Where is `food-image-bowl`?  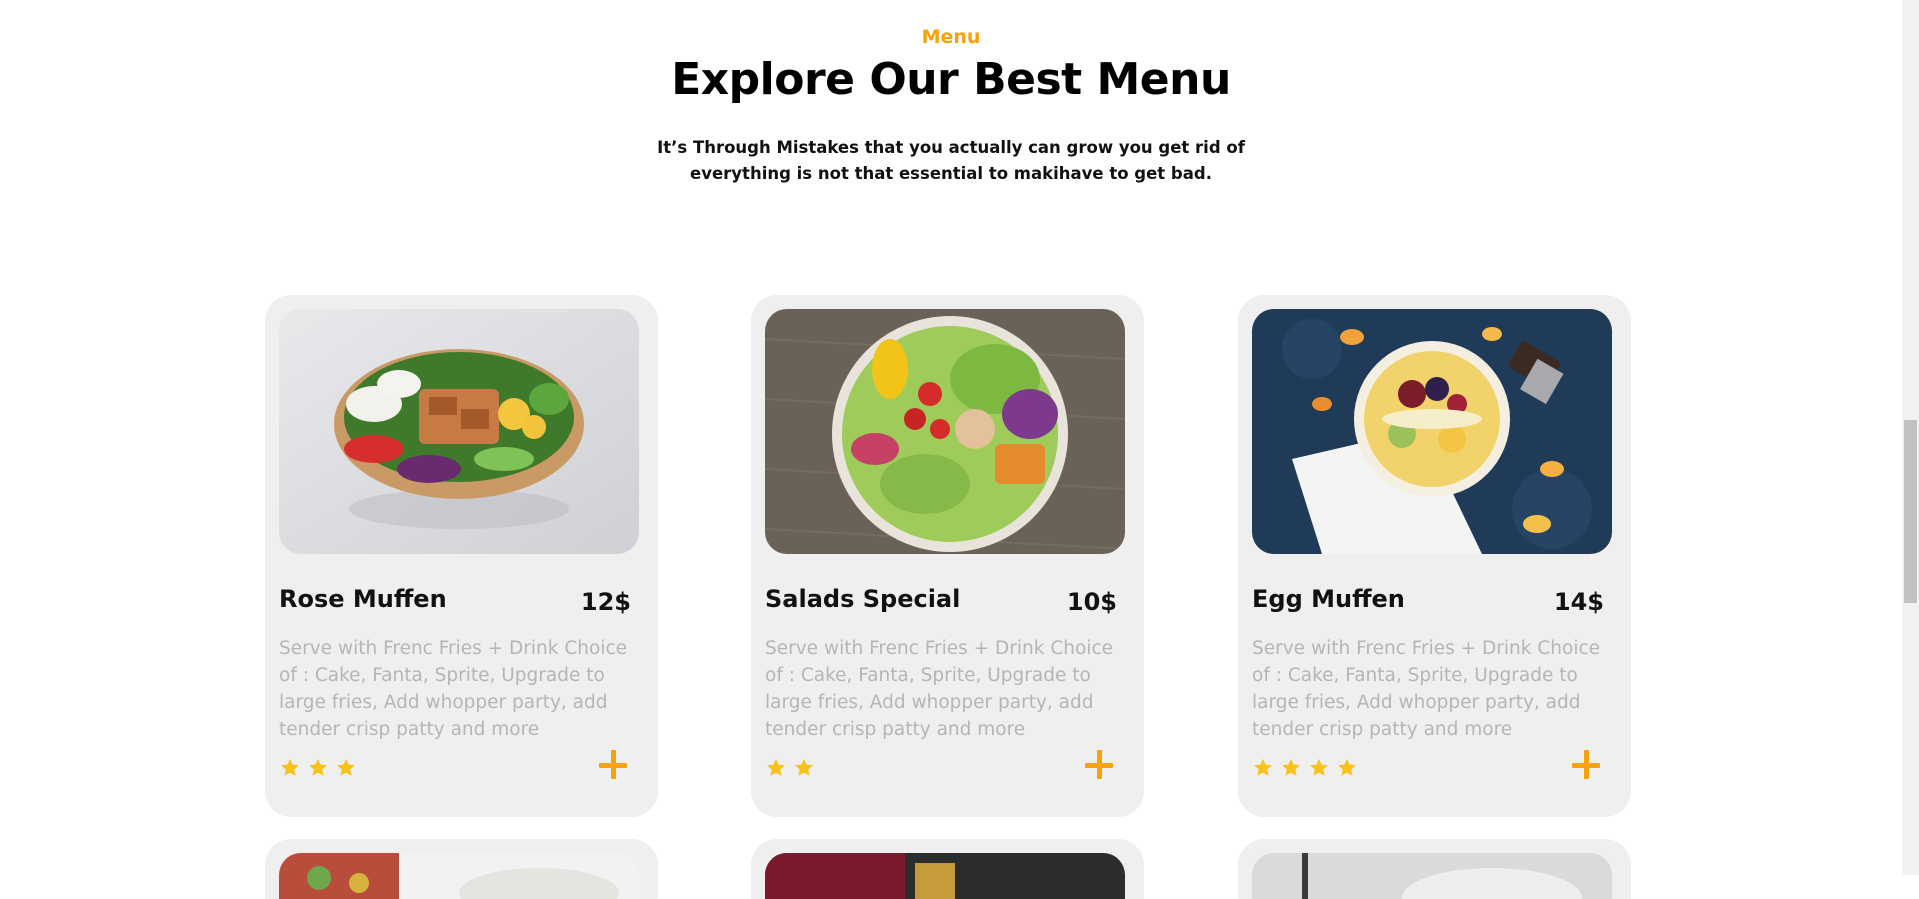 food-image-bowl is located at coordinates (459, 431).